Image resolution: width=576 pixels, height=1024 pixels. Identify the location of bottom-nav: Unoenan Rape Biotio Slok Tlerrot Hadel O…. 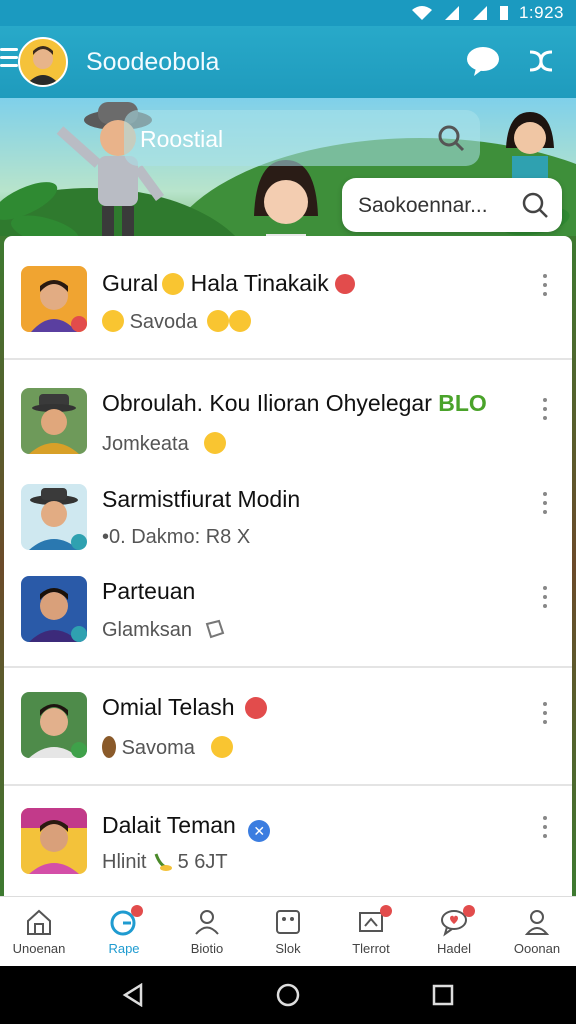
(288, 931).